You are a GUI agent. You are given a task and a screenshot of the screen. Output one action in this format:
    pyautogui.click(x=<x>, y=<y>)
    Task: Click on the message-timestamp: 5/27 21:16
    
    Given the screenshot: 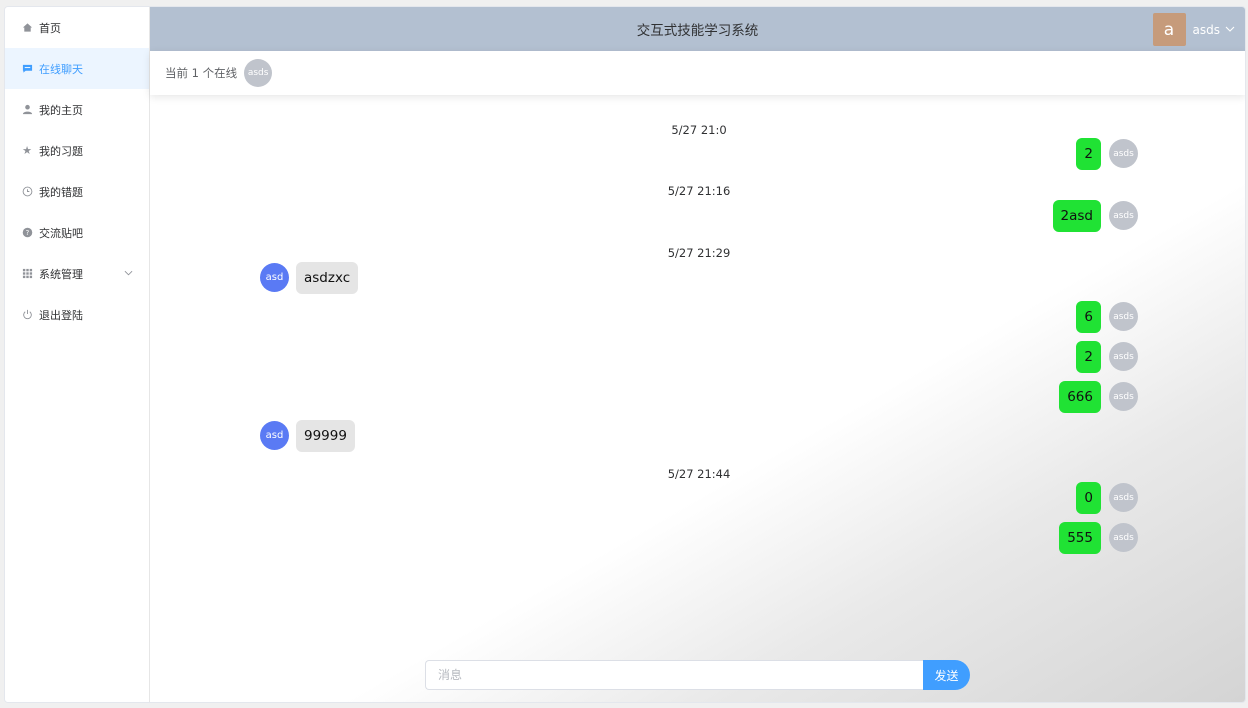 What is the action you would take?
    pyautogui.click(x=699, y=191)
    